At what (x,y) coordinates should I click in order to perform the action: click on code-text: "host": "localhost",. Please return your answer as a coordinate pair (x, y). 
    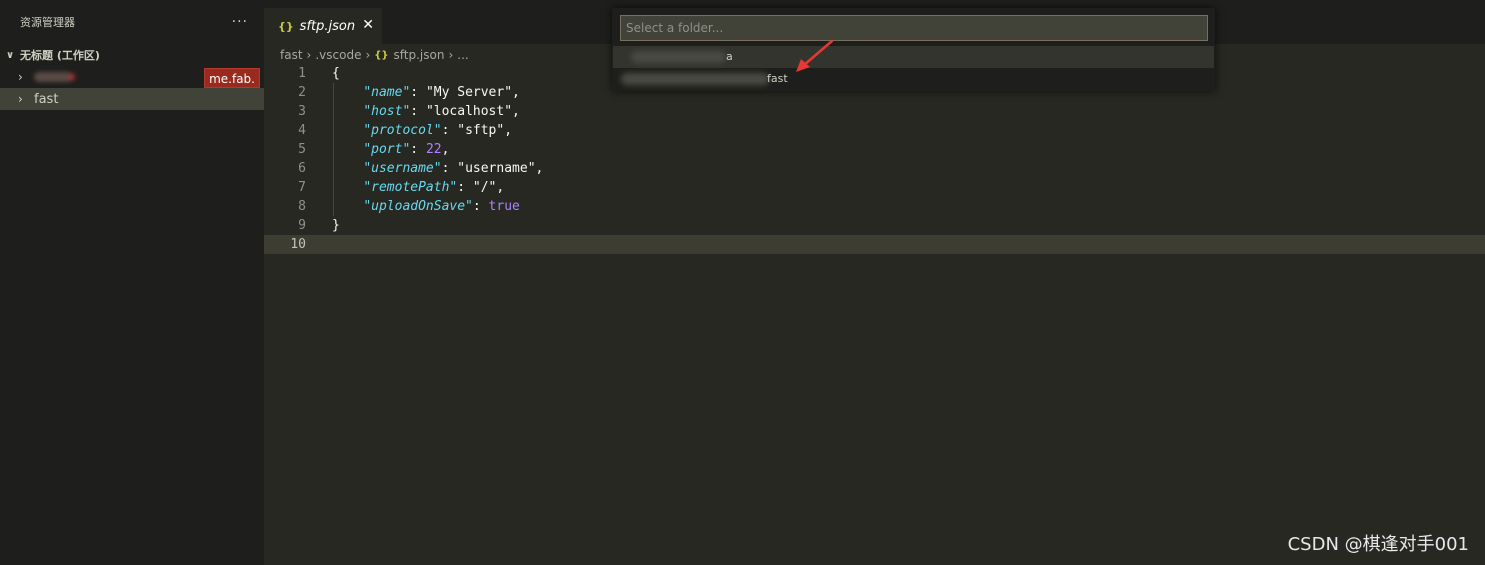
    Looking at the image, I should click on (441, 111).